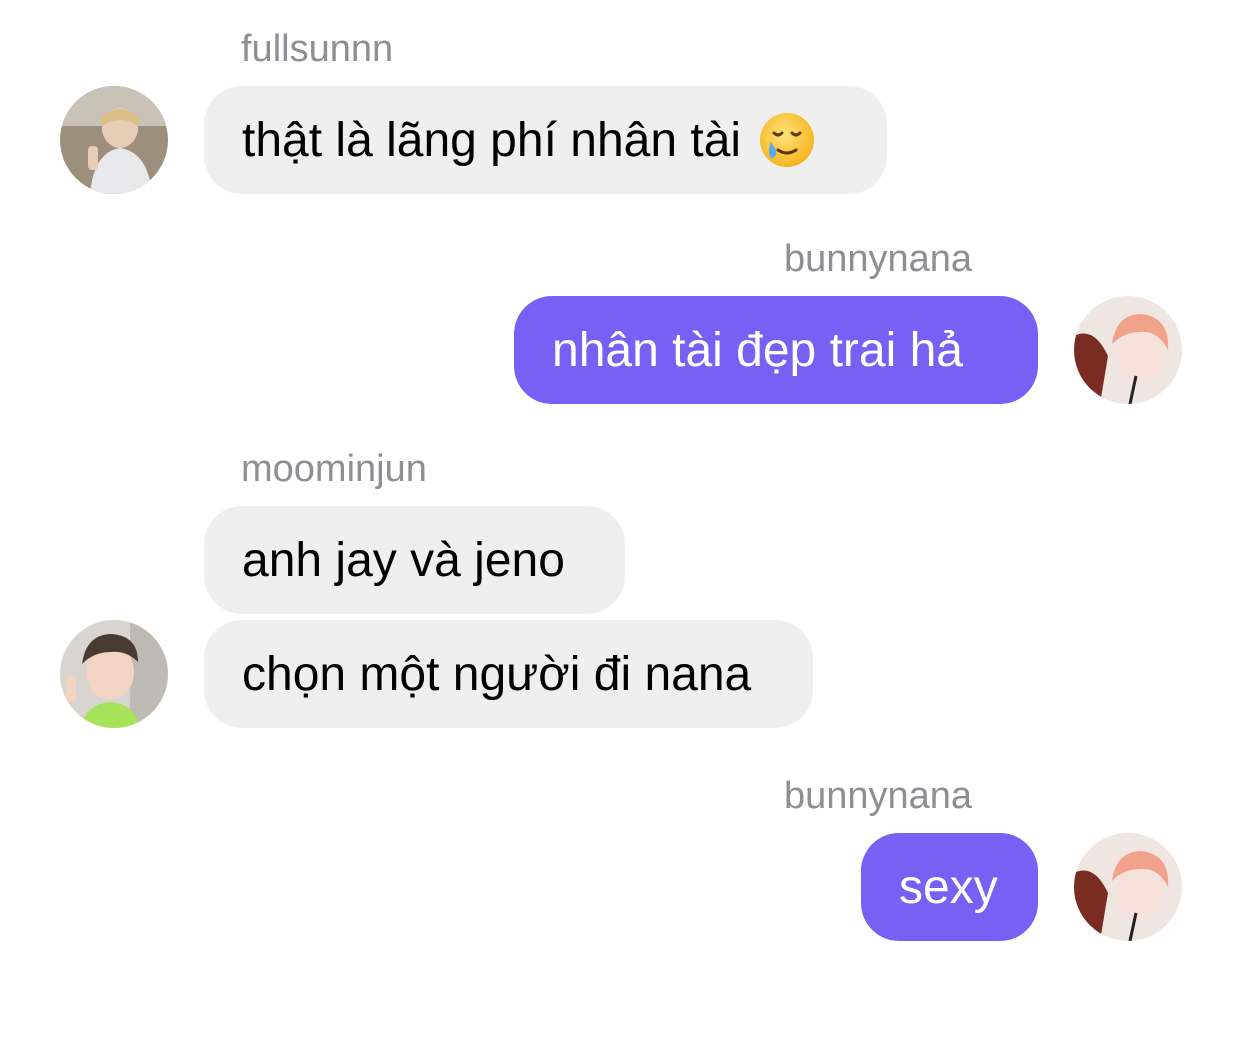 Image resolution: width=1242 pixels, height=1041 pixels. I want to click on message-text: anh jay và jeno, so click(403, 560).